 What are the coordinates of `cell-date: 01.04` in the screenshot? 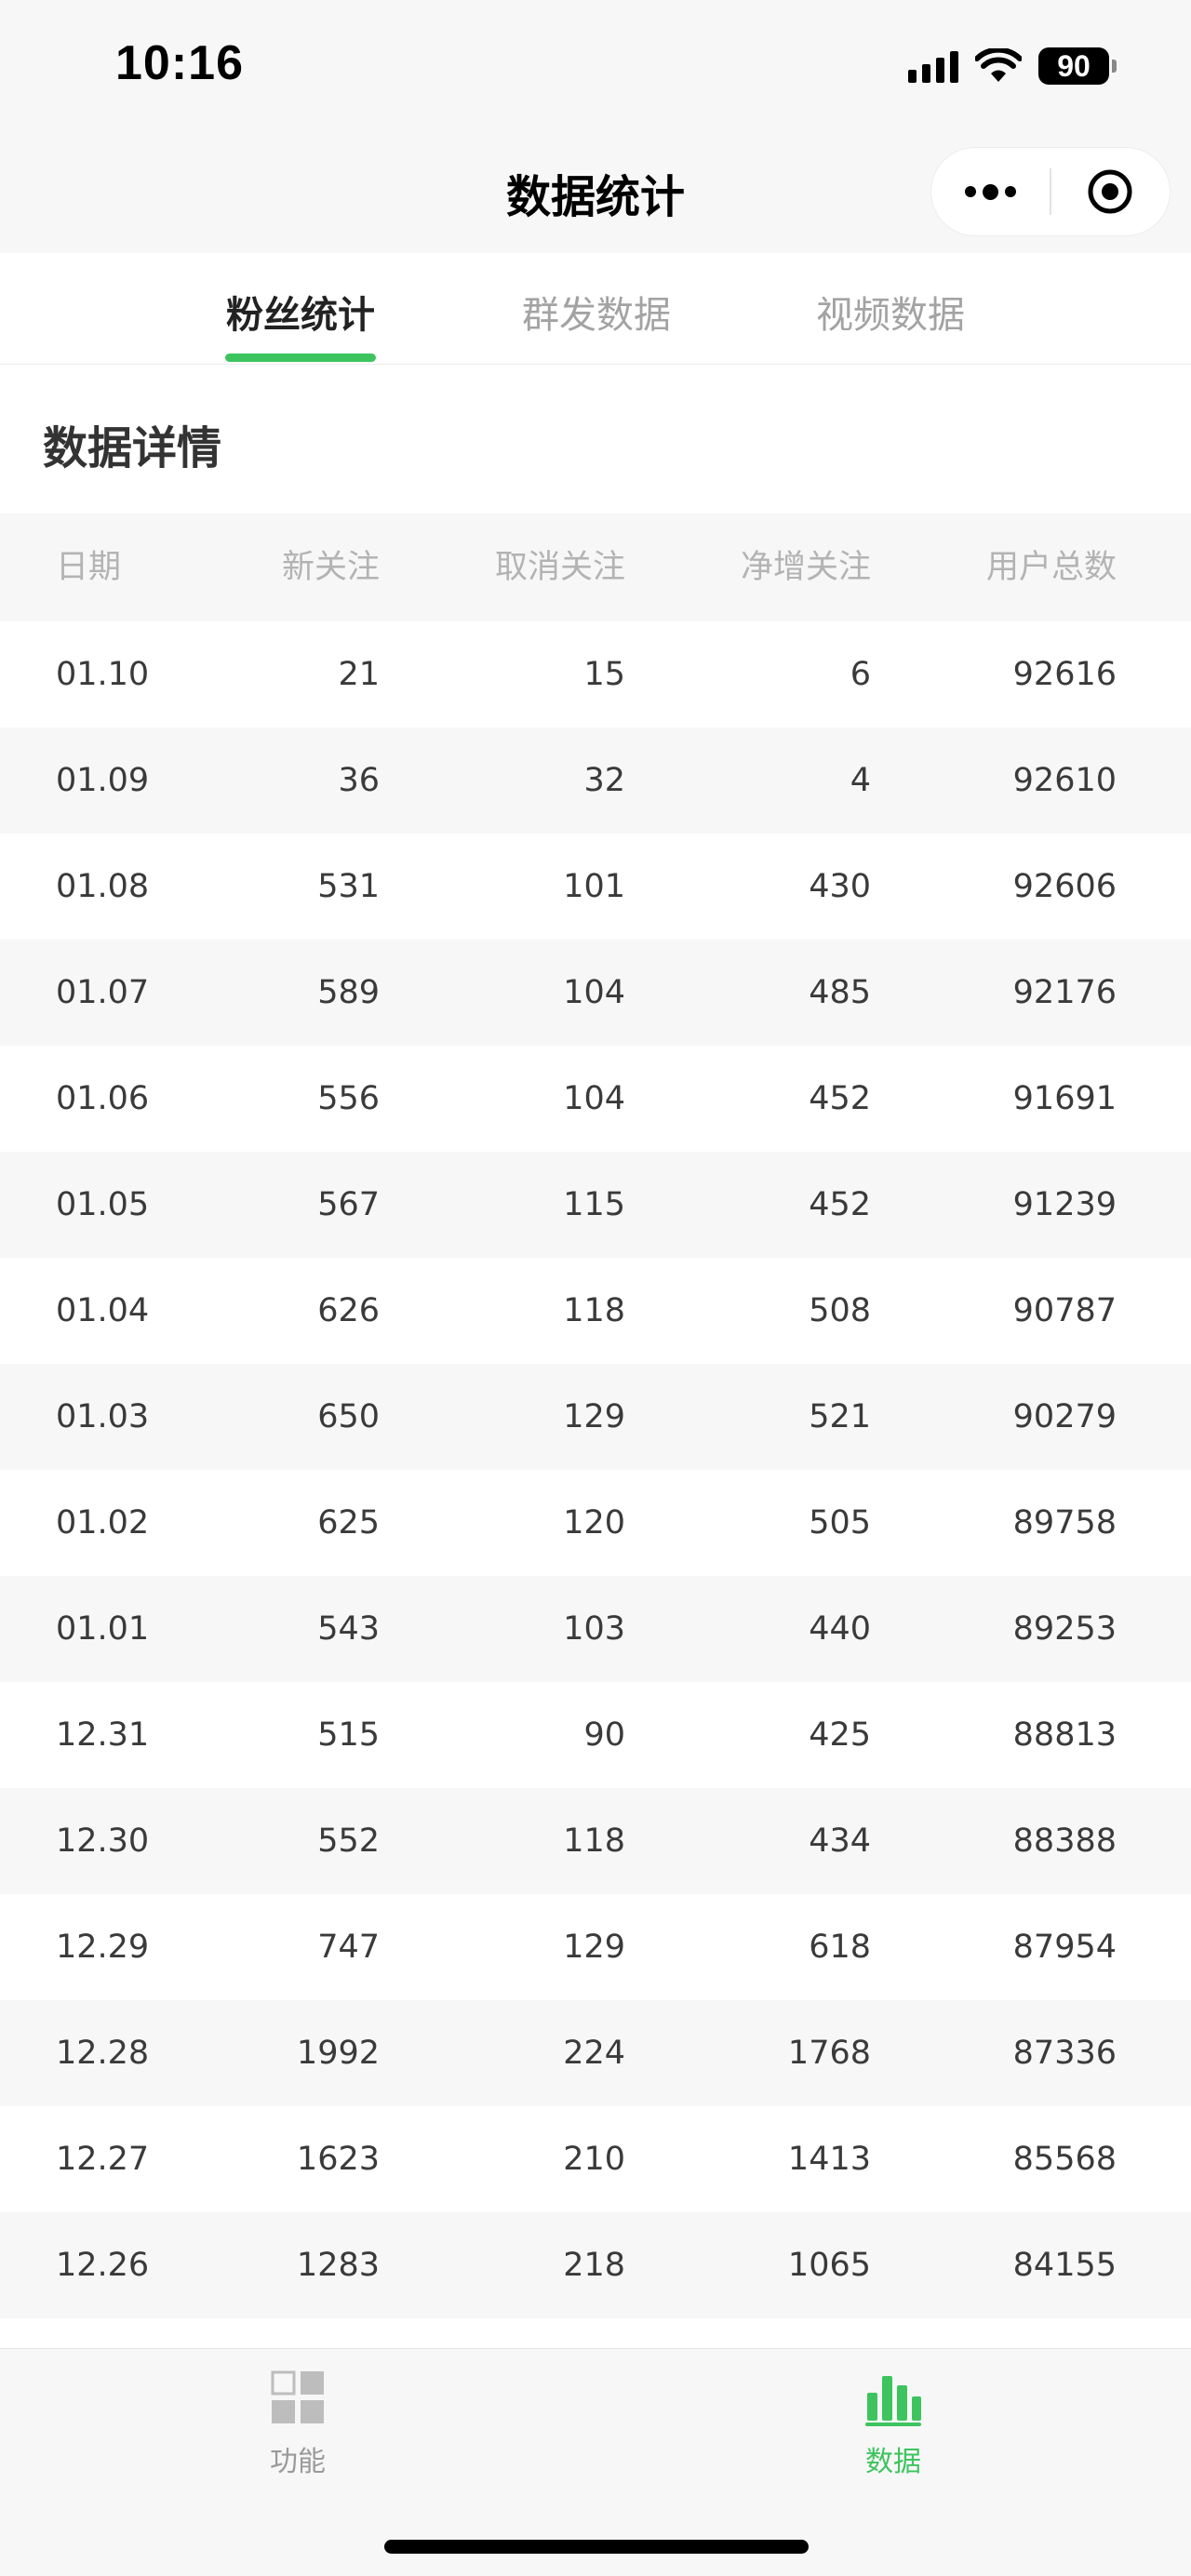 It's located at (103, 1310).